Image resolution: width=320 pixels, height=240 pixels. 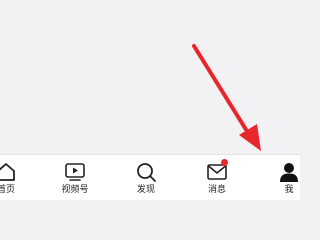 I want to click on tab-me: 我, so click(x=280, y=177).